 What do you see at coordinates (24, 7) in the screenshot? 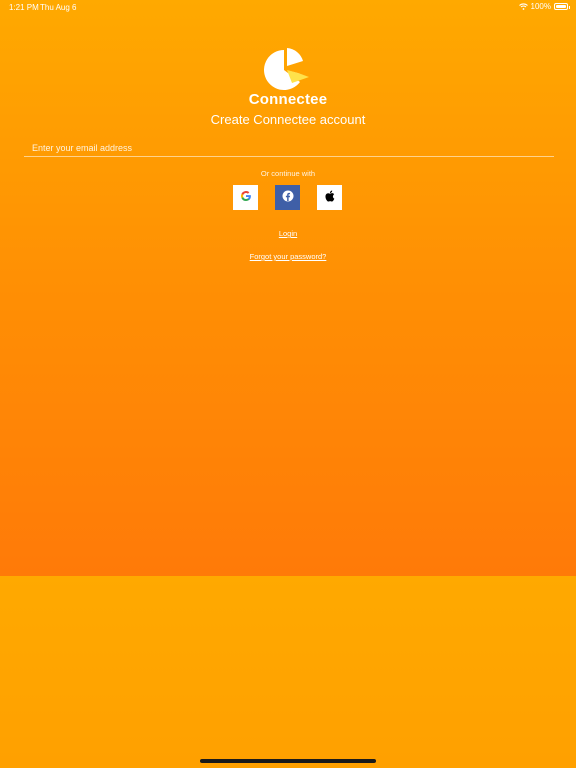
I see `status-time: 1:21 PM` at bounding box center [24, 7].